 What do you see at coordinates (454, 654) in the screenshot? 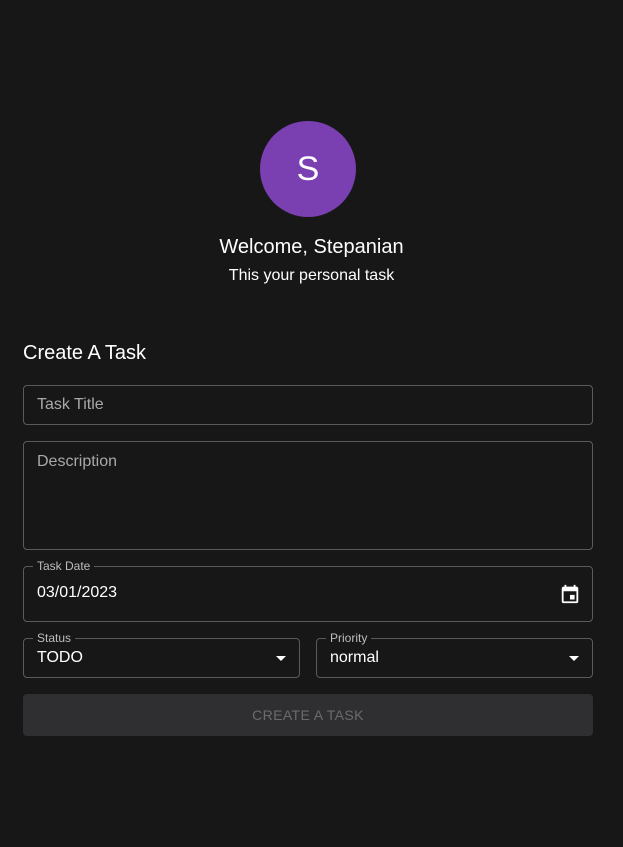
I see `priority-select: Priority normal` at bounding box center [454, 654].